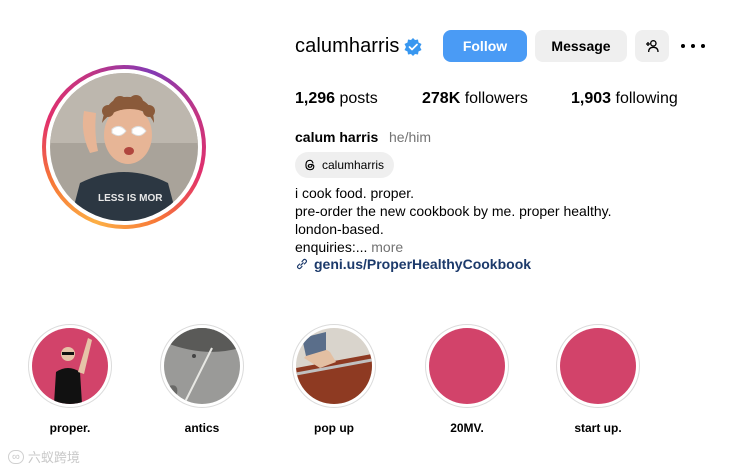 This screenshot has height=470, width=730. I want to click on svg-text: LESS IS MOR, so click(130, 198).